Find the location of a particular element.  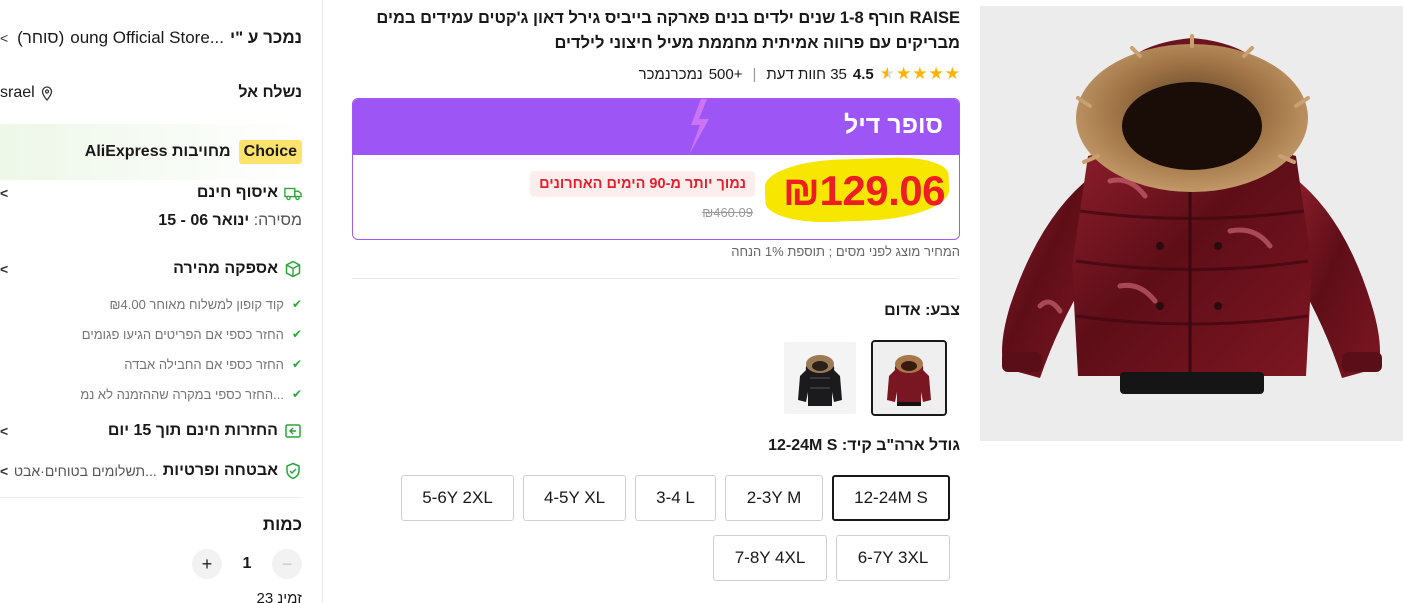

security-title: אבטחה ופרטיות is located at coordinates (220, 470).